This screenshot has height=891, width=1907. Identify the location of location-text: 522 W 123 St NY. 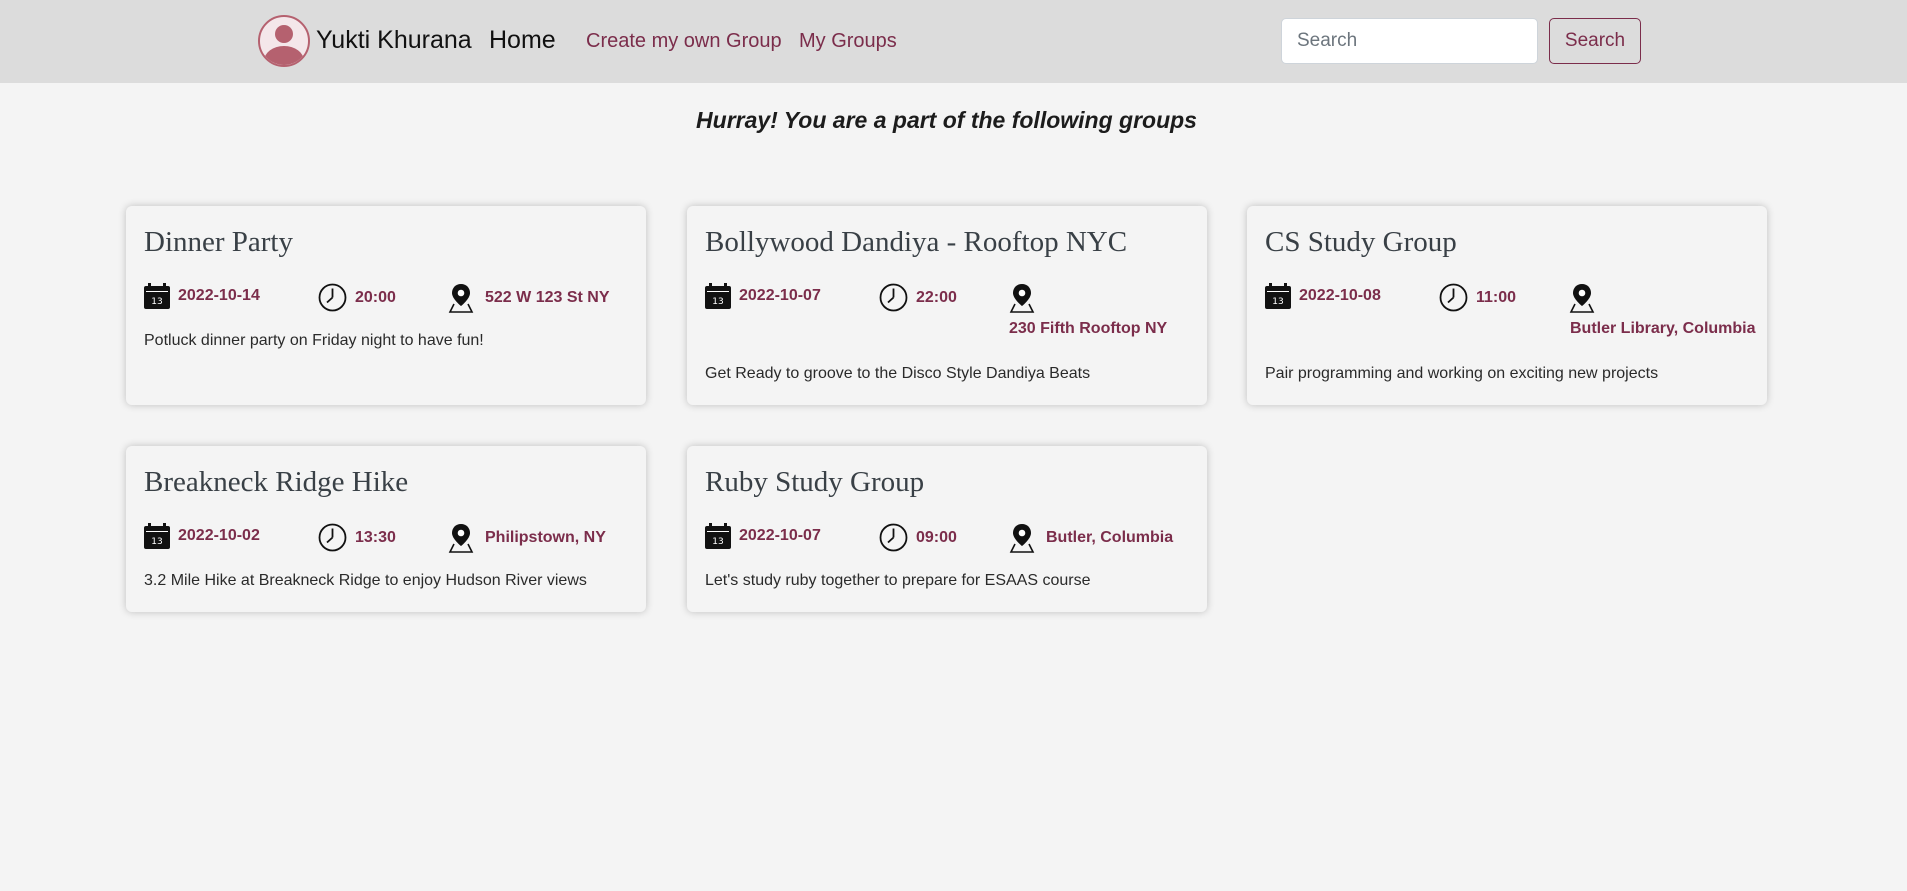
(547, 297).